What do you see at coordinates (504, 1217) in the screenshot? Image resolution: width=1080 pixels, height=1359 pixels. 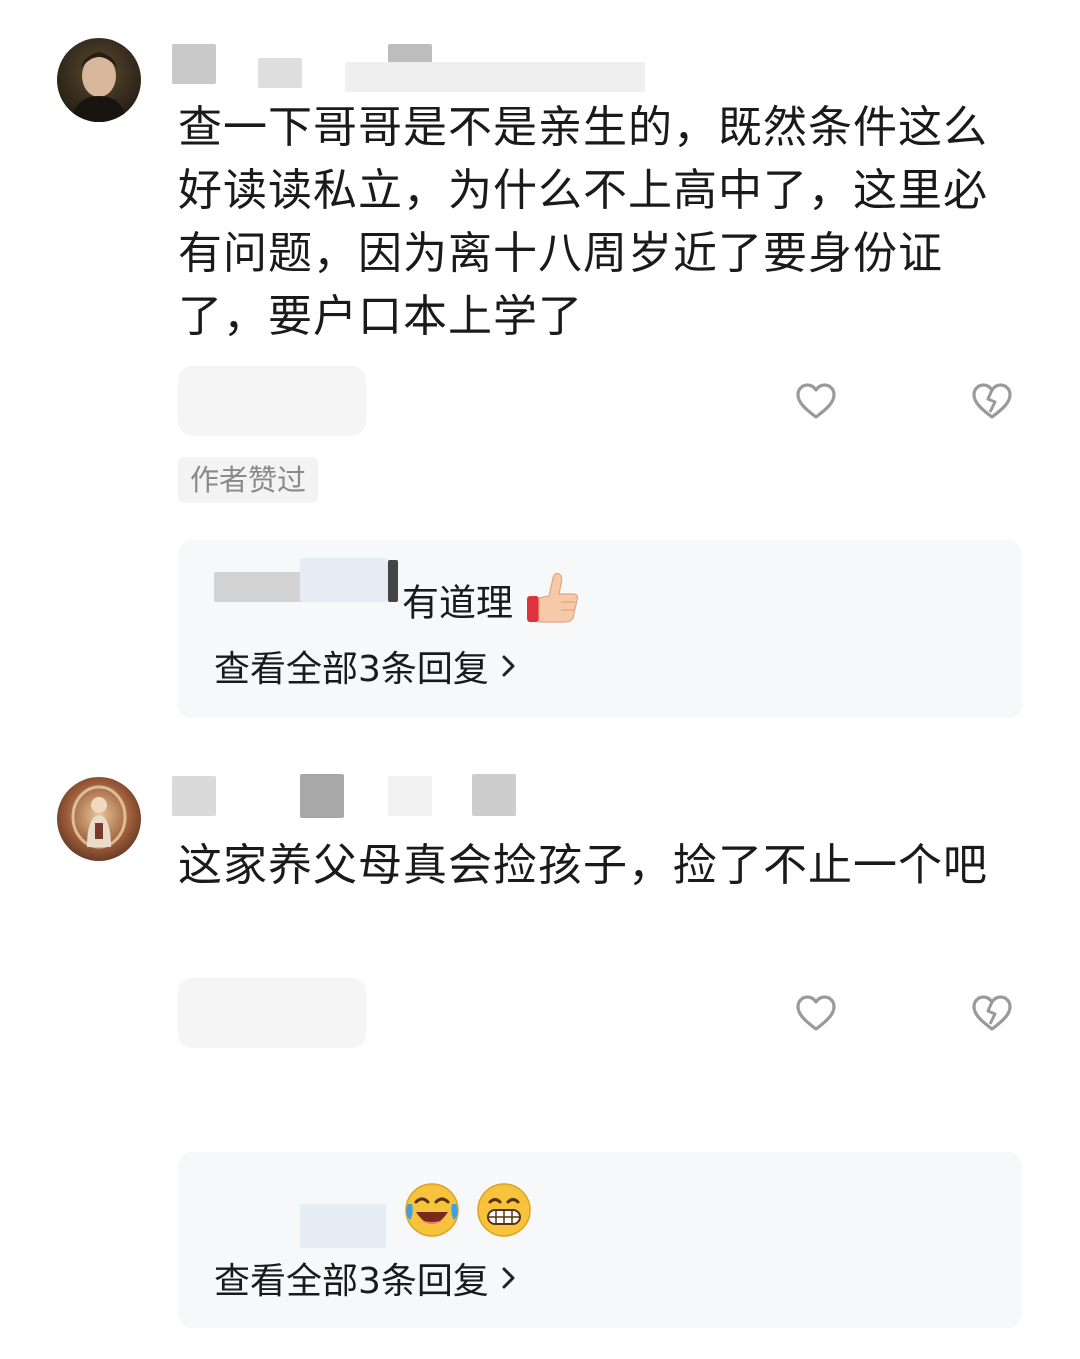 I see `grinning-emoji-icon` at bounding box center [504, 1217].